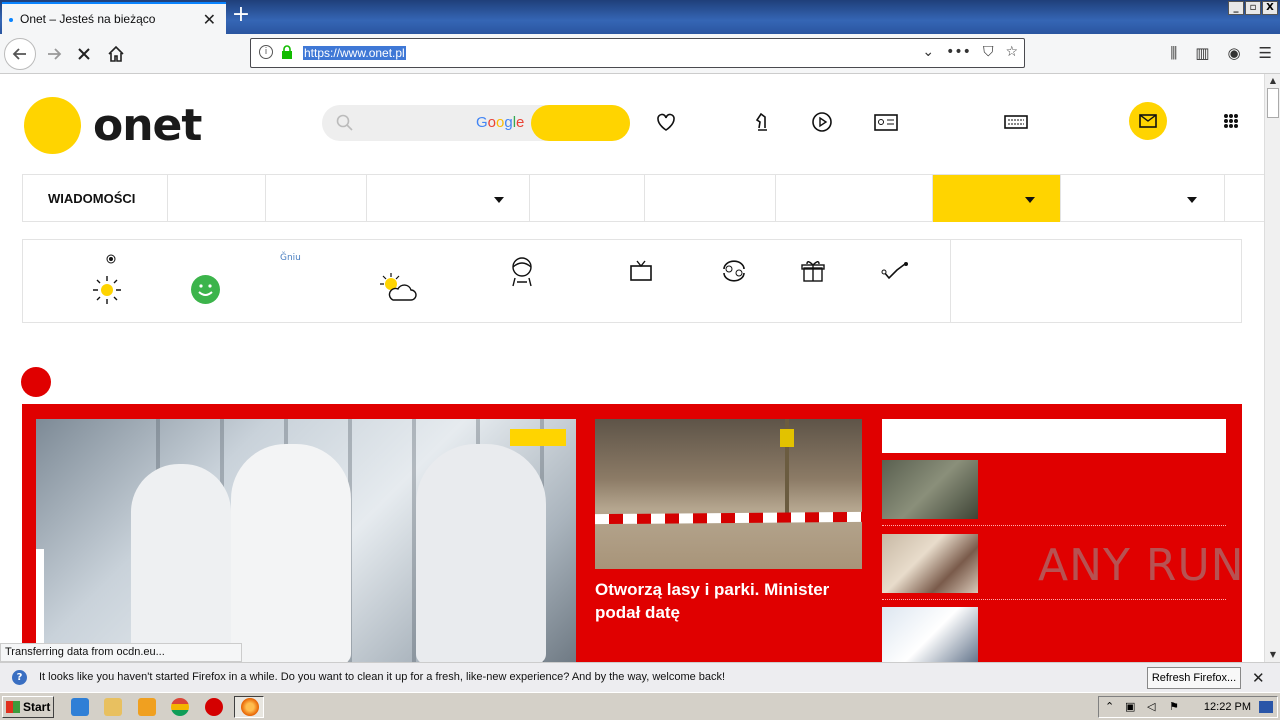 Image resolution: width=1280 pixels, height=720 pixels. I want to click on logo-circle, so click(52, 125).